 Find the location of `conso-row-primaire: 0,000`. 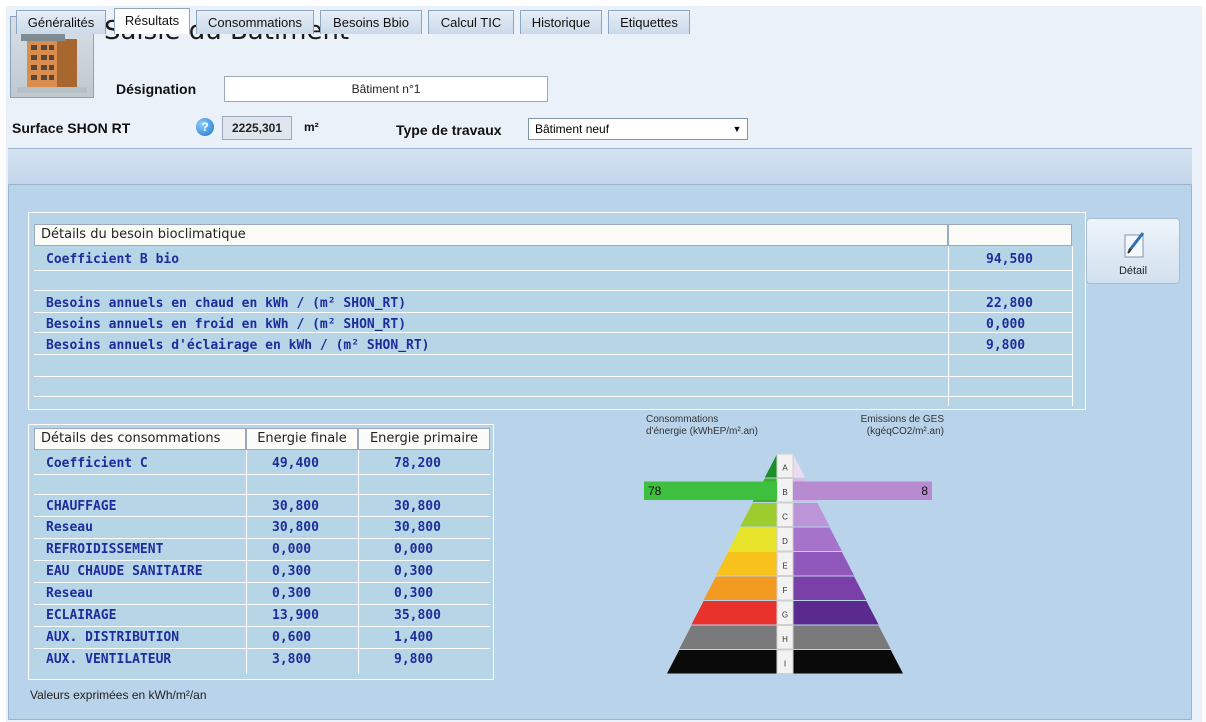

conso-row-primaire: 0,000 is located at coordinates (414, 549).